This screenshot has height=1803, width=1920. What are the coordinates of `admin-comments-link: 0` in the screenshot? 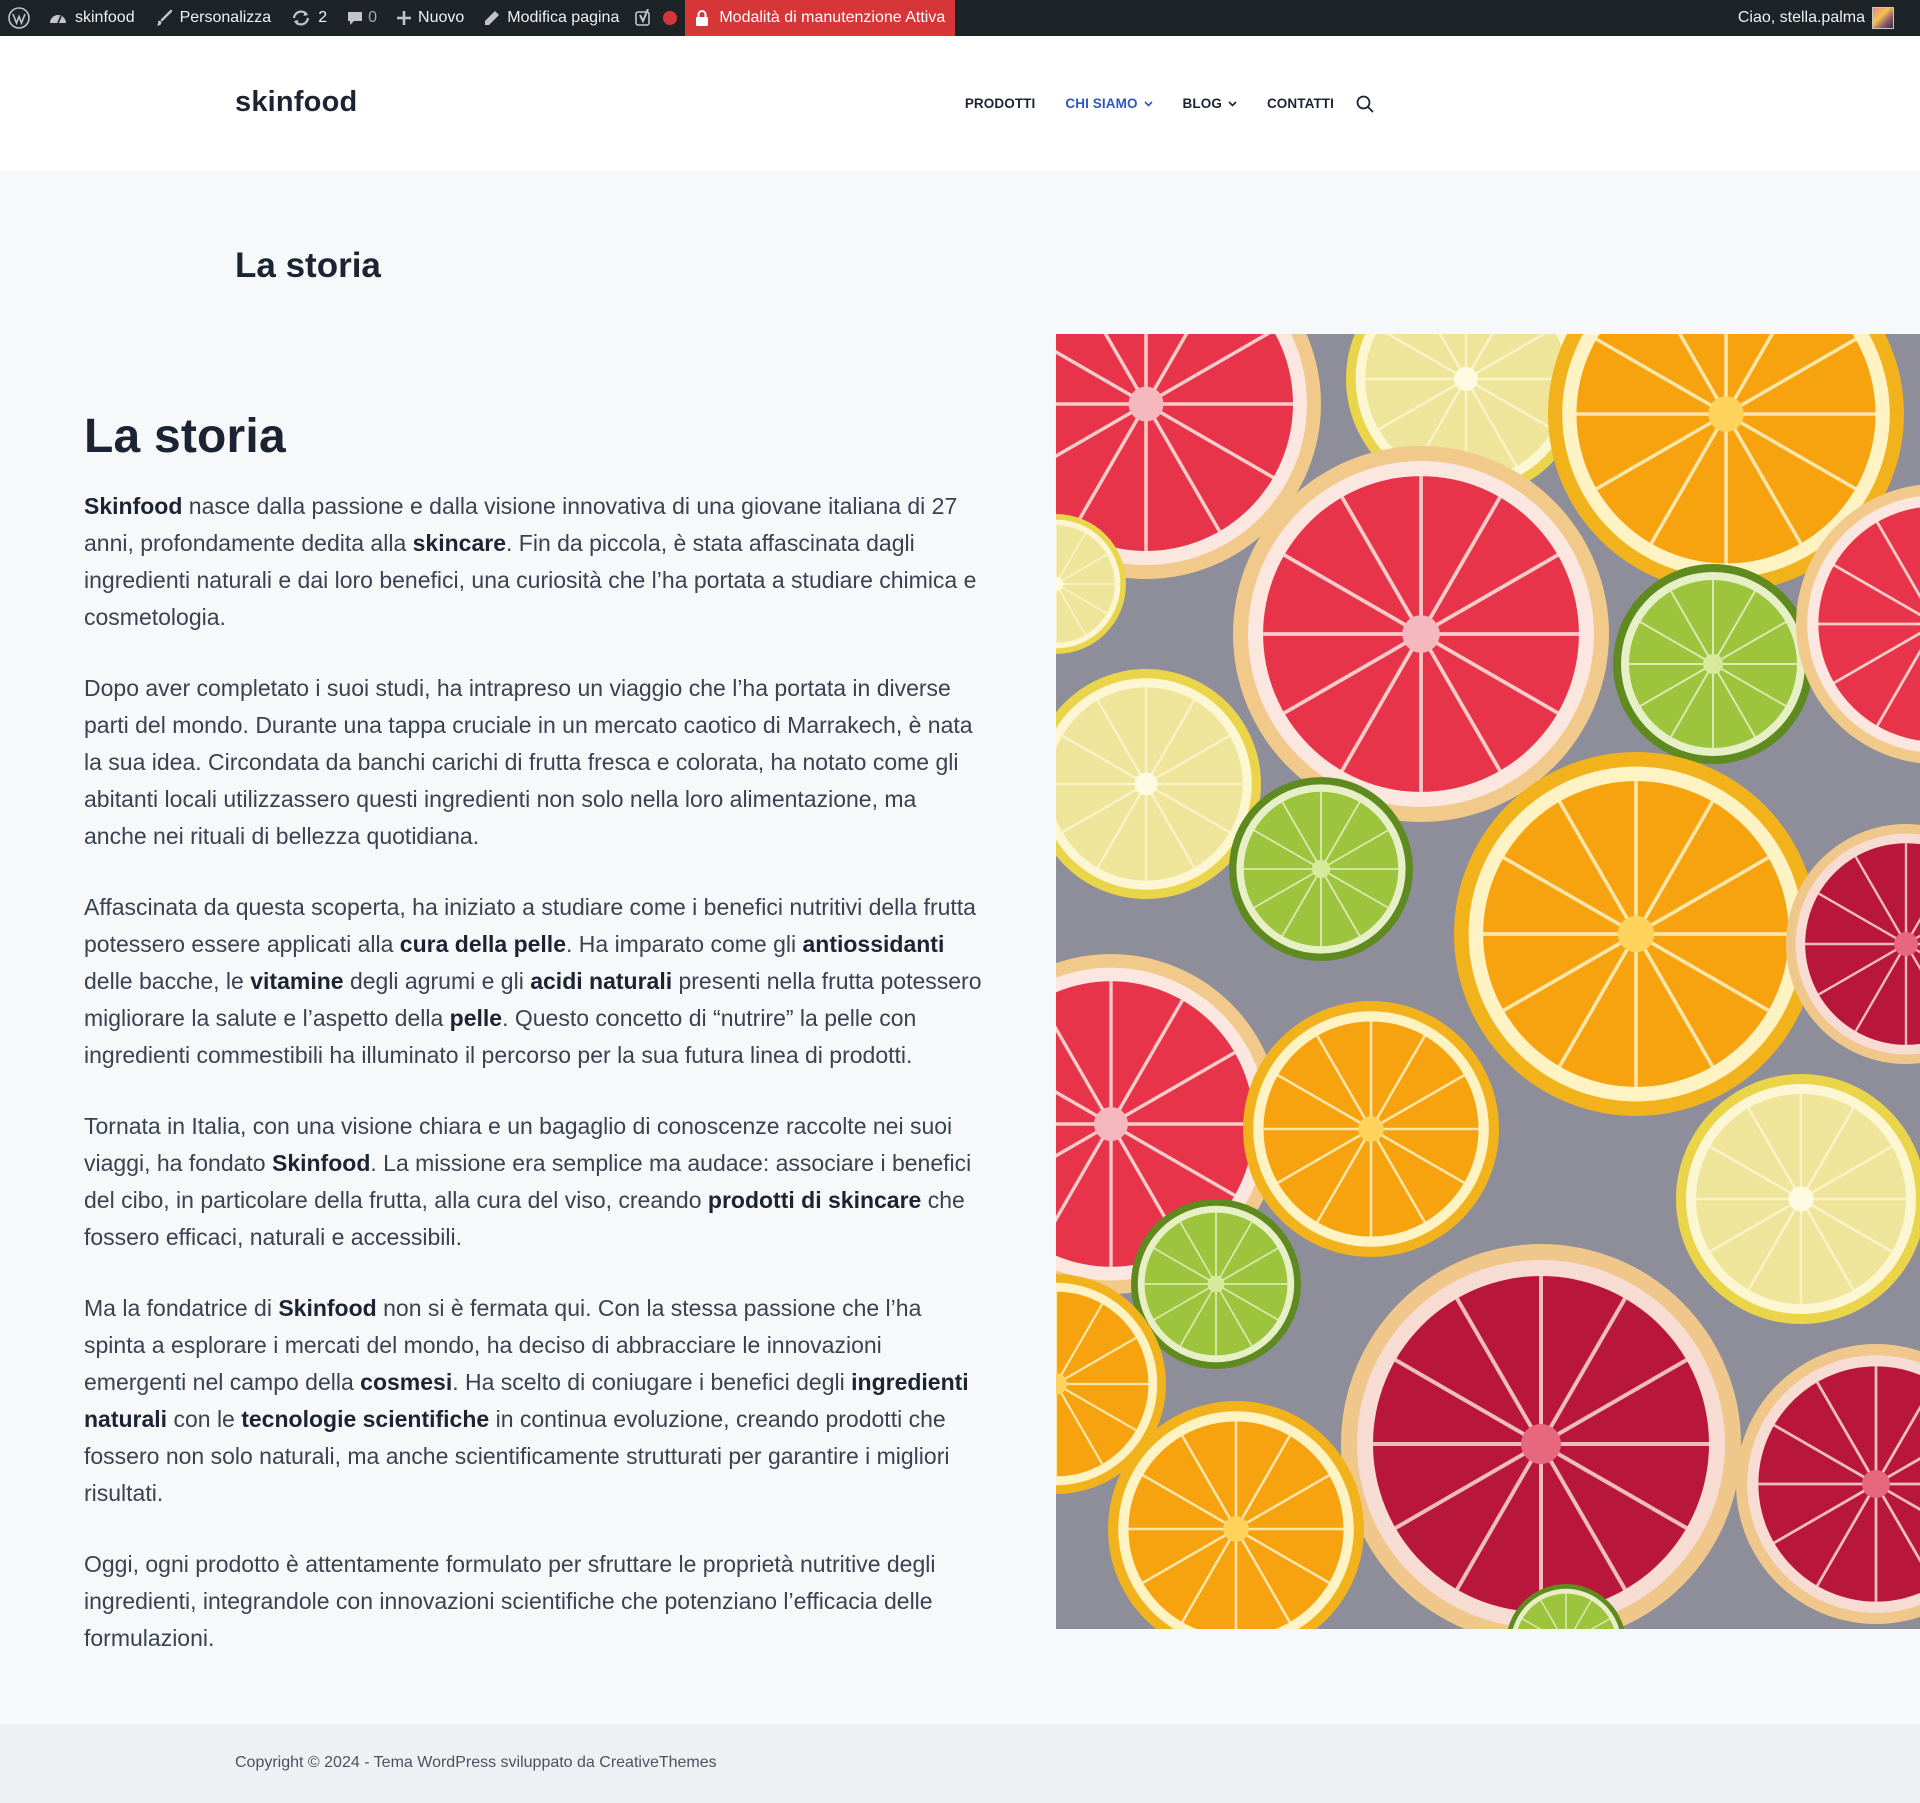 It's located at (362, 18).